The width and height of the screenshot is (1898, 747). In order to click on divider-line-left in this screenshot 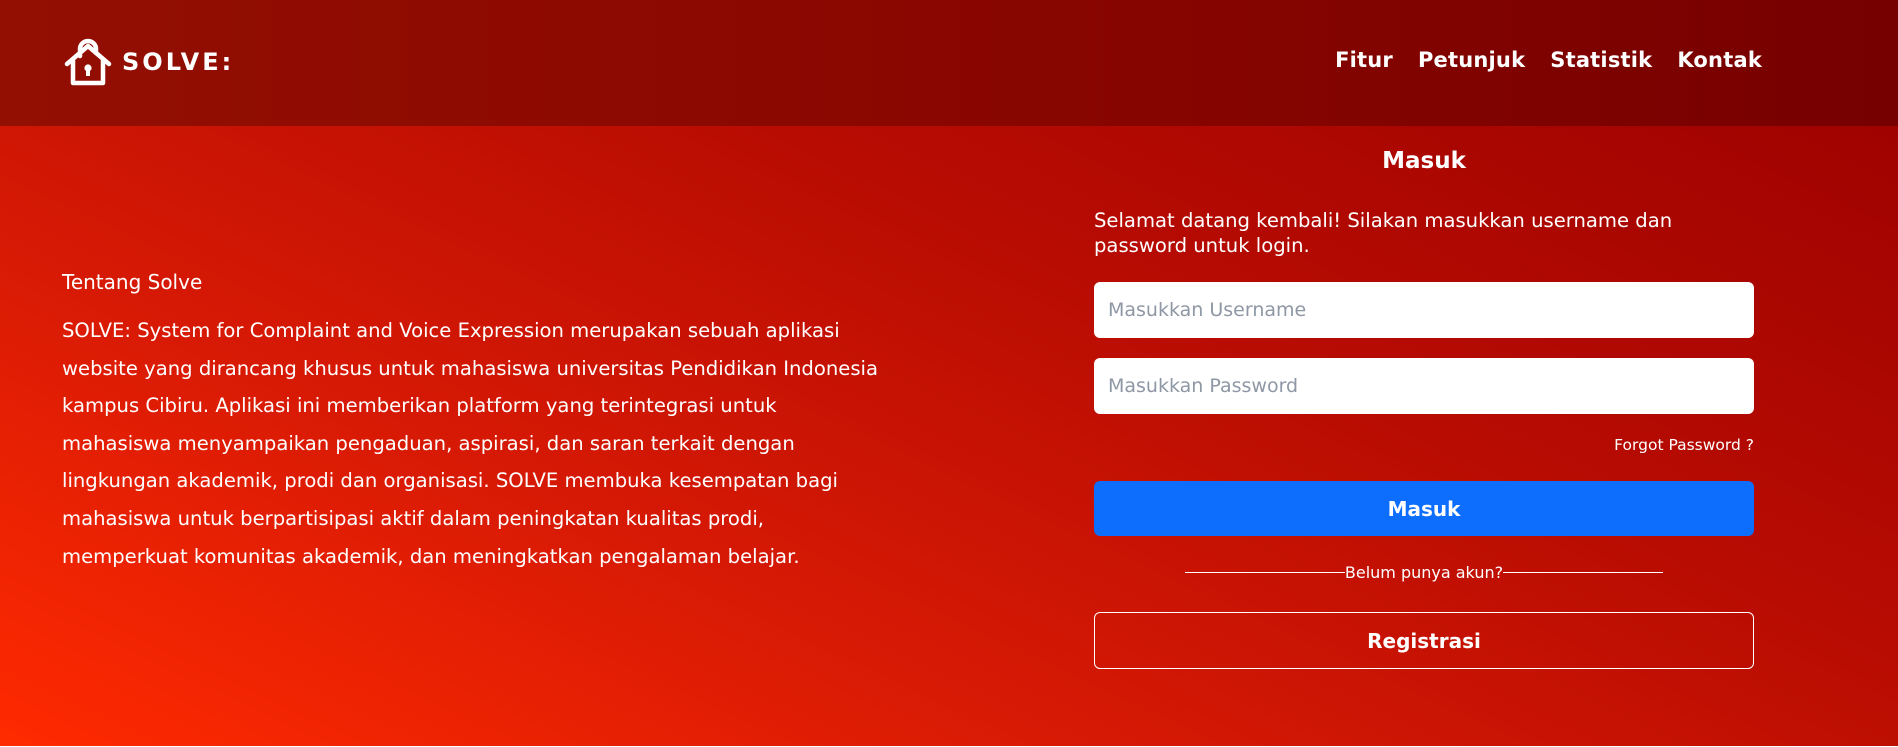, I will do `click(1264, 572)`.